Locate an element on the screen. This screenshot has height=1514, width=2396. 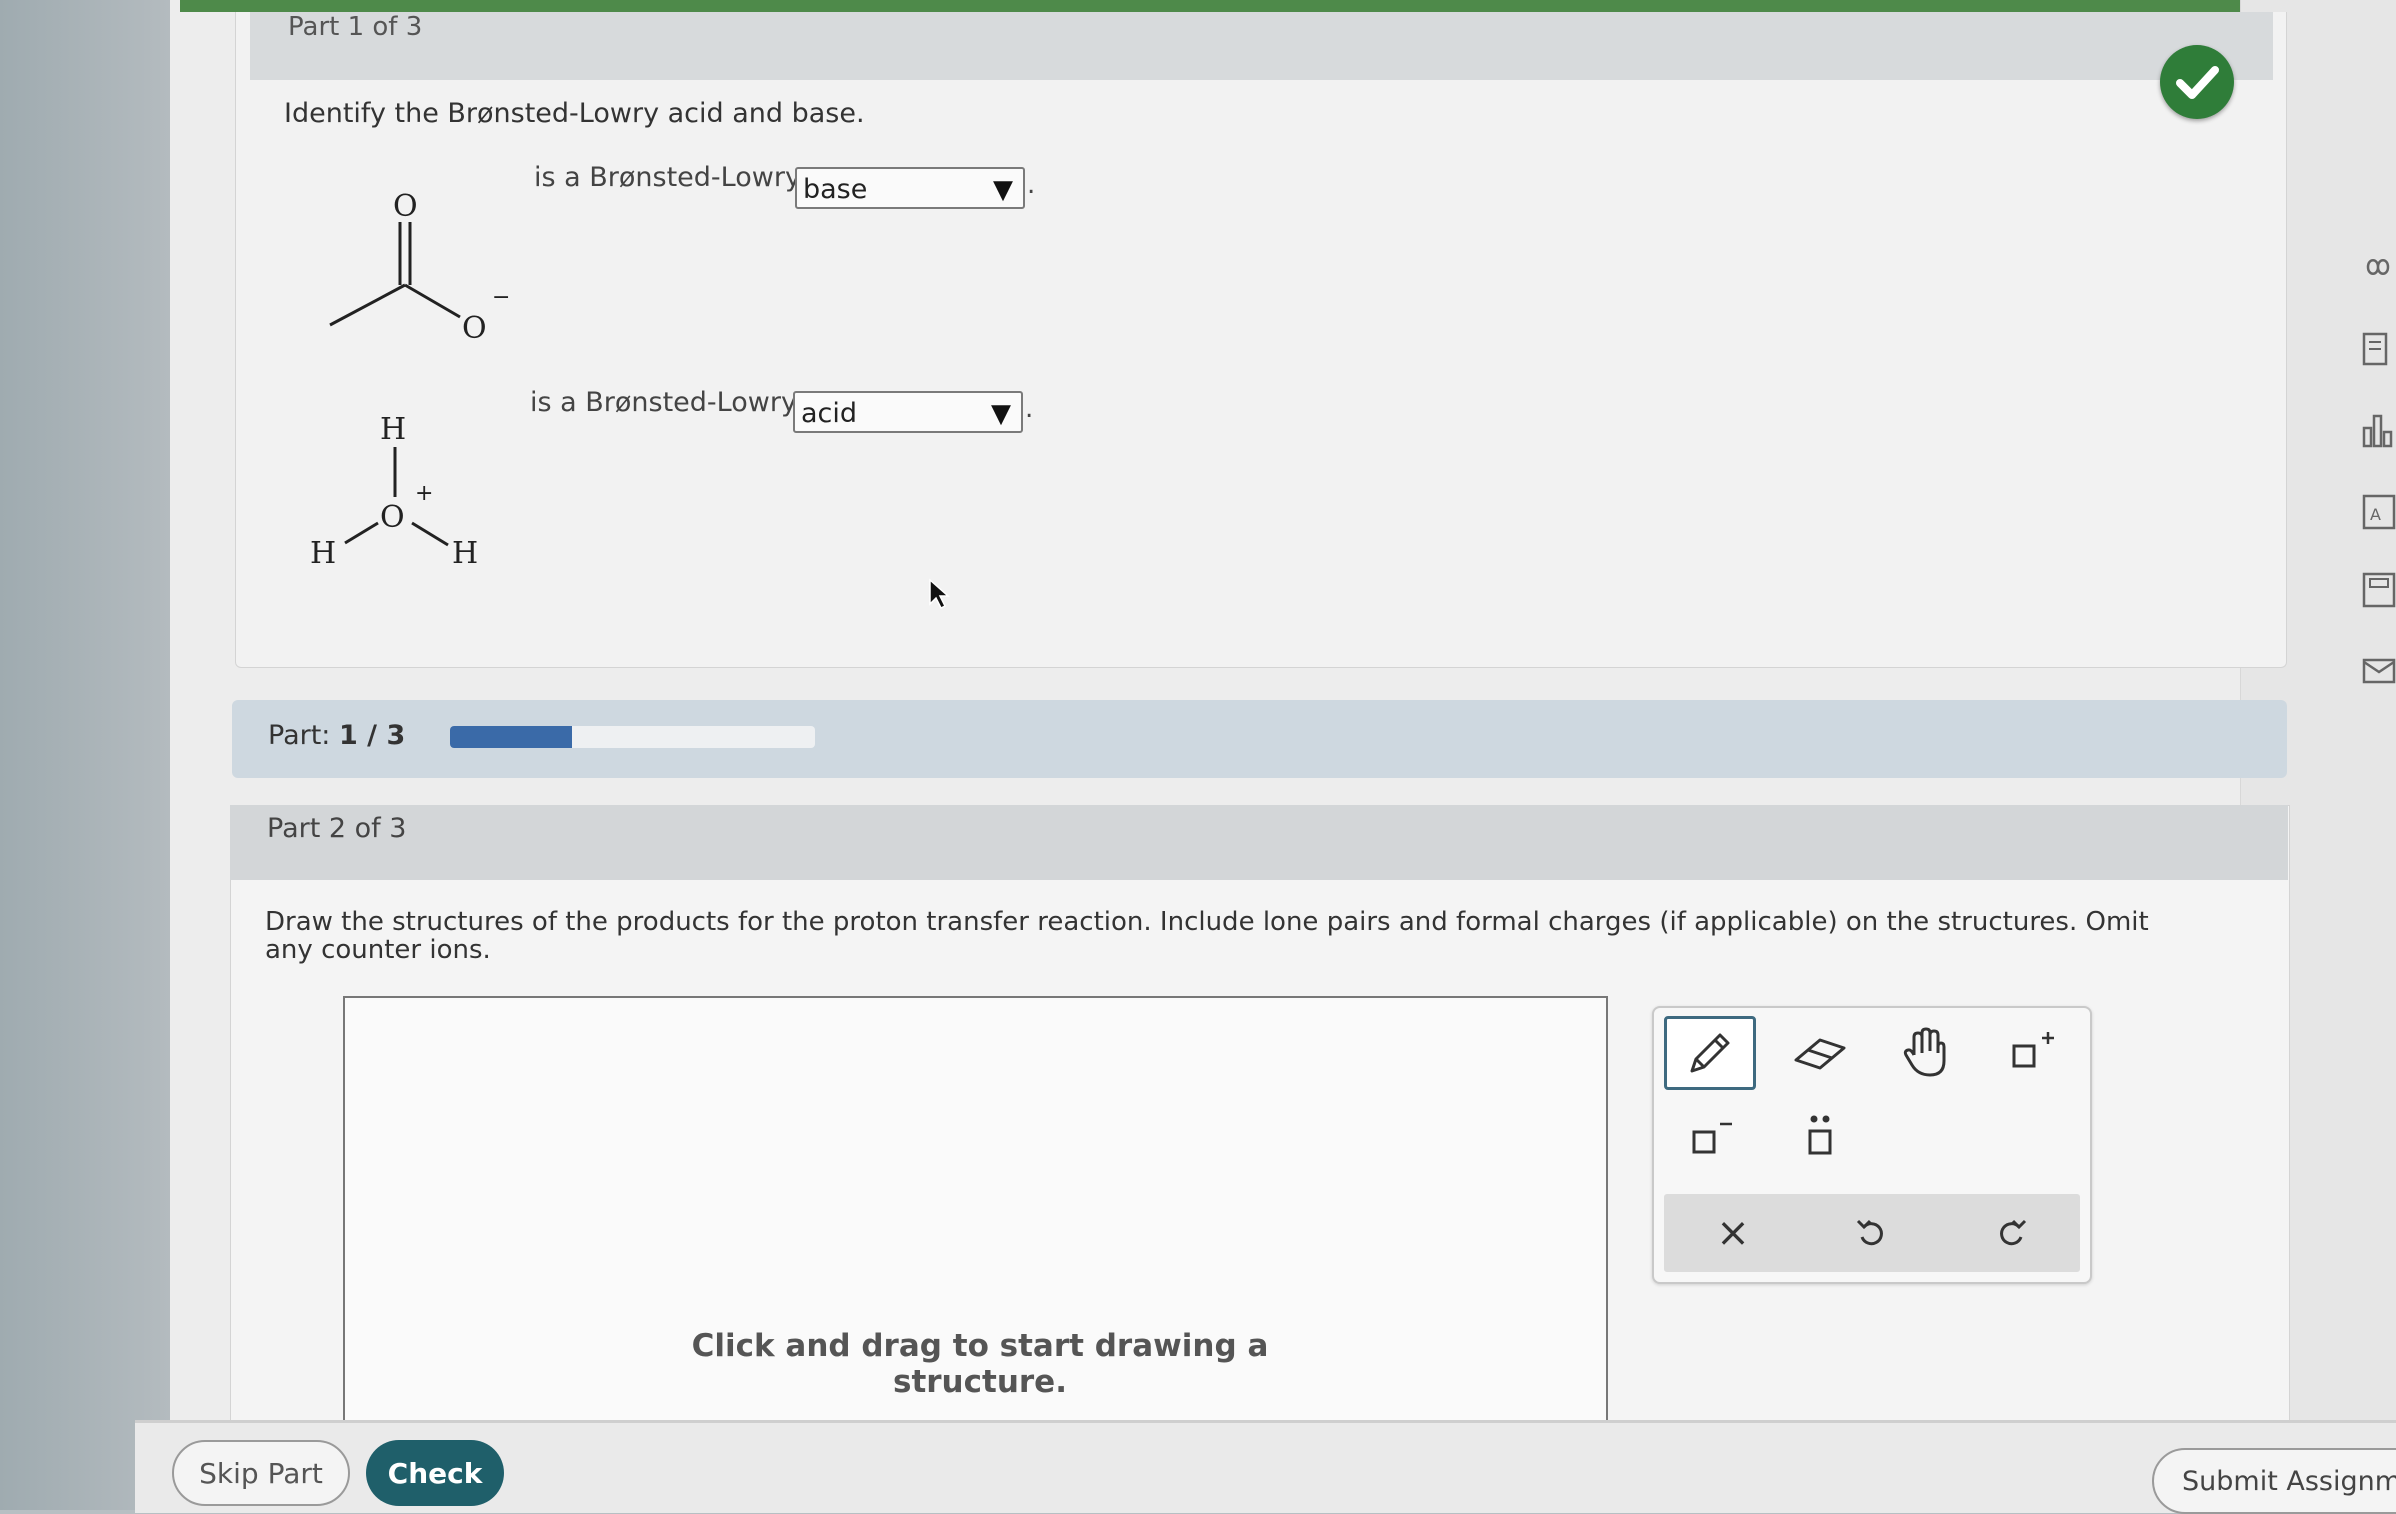
positive-charge-tool is located at coordinates (2030, 1053).